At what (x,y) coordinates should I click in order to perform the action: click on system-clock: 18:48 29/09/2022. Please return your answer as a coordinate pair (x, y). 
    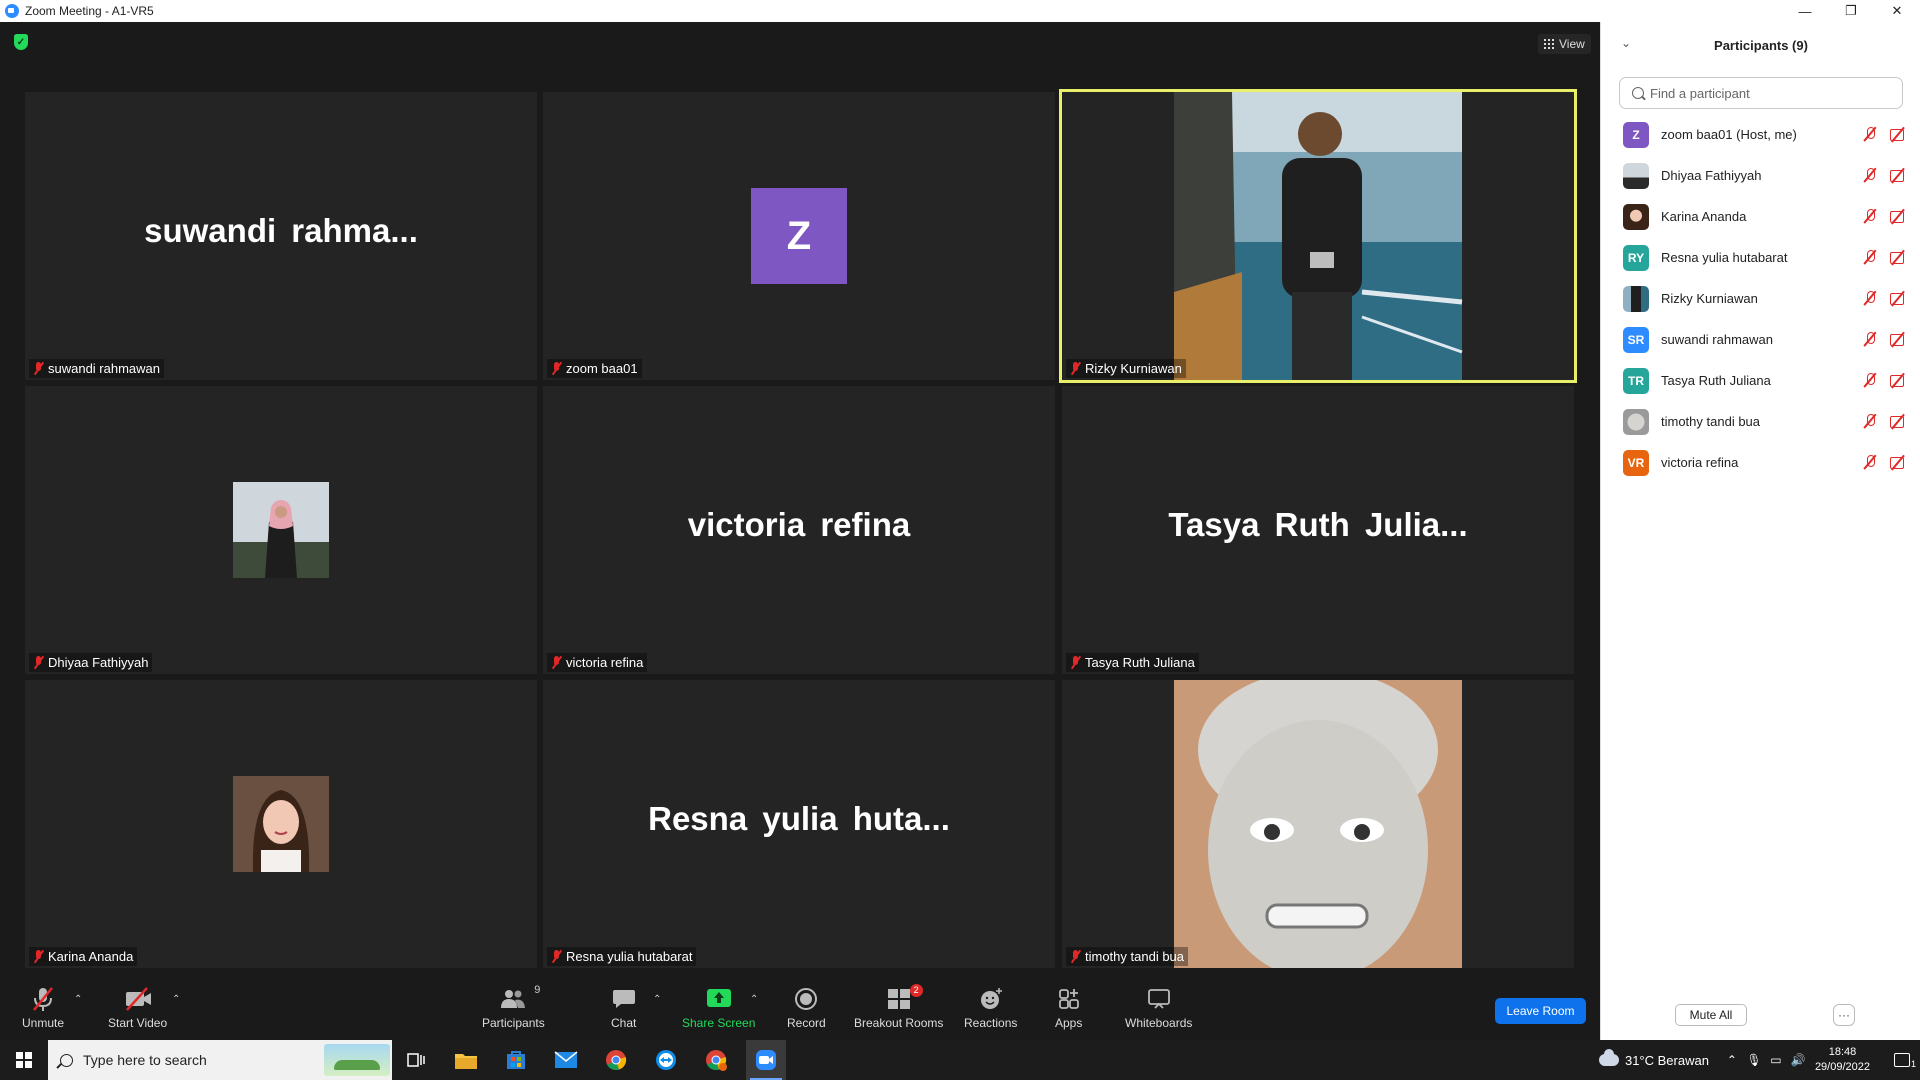
    Looking at the image, I should click on (1842, 1060).